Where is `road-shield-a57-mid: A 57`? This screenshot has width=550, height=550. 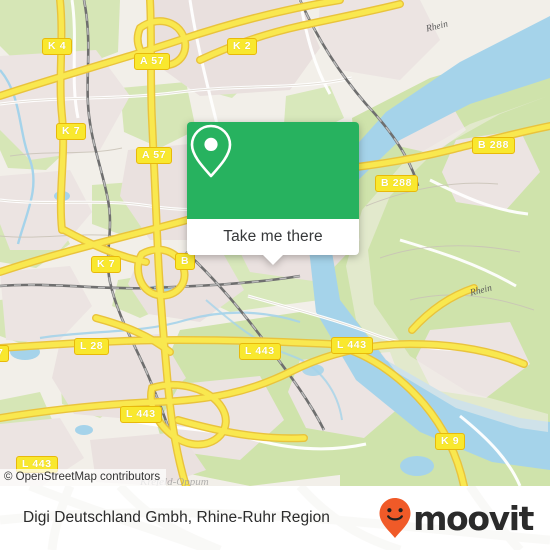 road-shield-a57-mid: A 57 is located at coordinates (154, 155).